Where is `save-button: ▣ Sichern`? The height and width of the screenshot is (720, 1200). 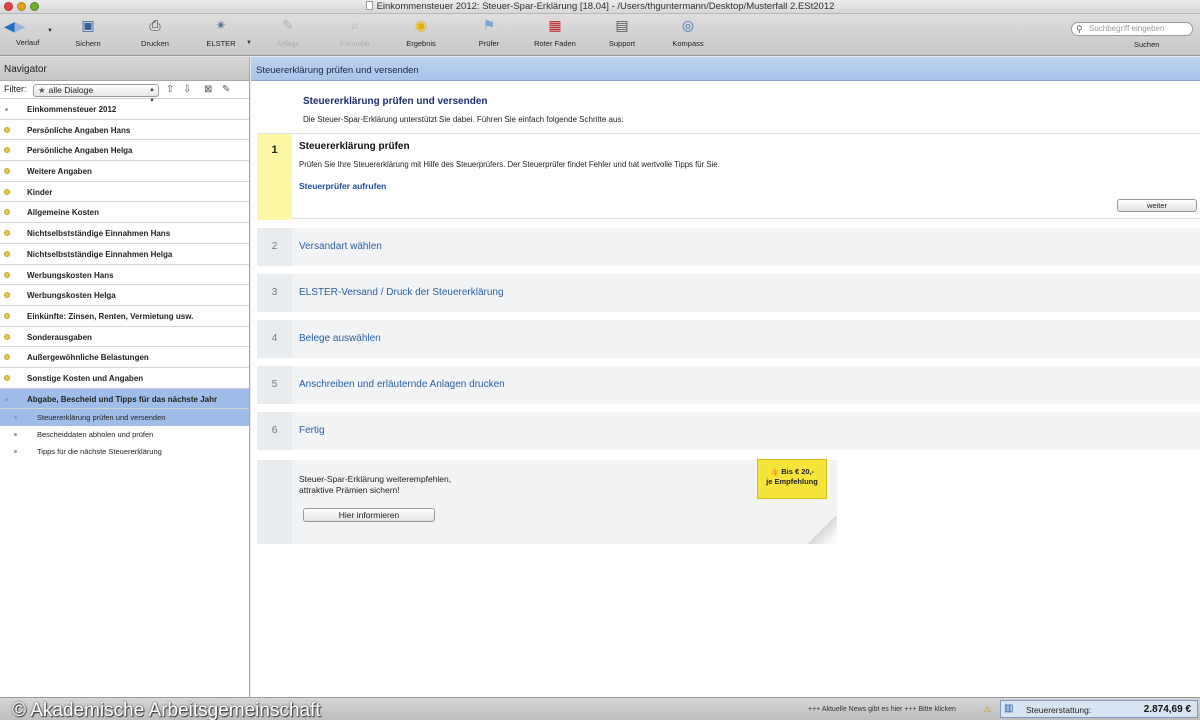
save-button: ▣ Sichern is located at coordinates (88, 32).